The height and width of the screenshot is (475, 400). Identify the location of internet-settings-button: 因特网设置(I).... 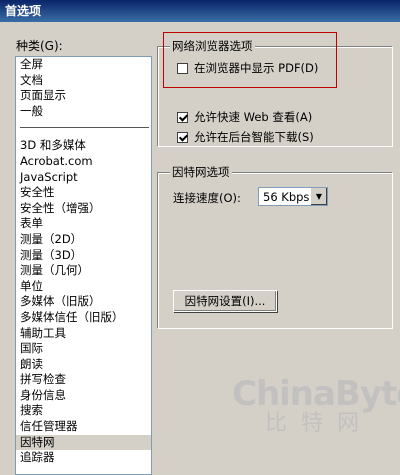
(225, 301).